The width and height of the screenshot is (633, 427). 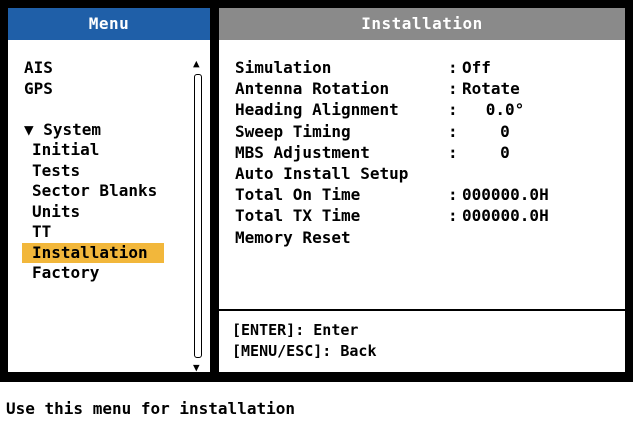 What do you see at coordinates (94, 191) in the screenshot?
I see `menu-item-sector-blanks: Sector Blanks` at bounding box center [94, 191].